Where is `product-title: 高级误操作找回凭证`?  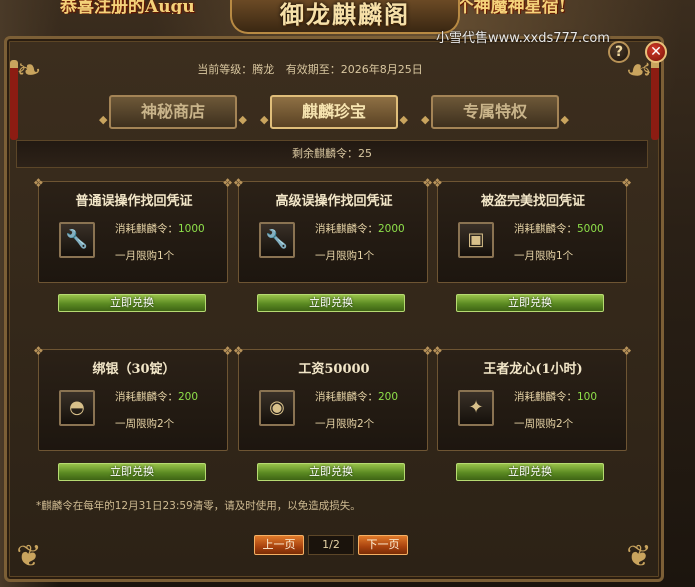 product-title: 高级误操作找回凭证 is located at coordinates (334, 201).